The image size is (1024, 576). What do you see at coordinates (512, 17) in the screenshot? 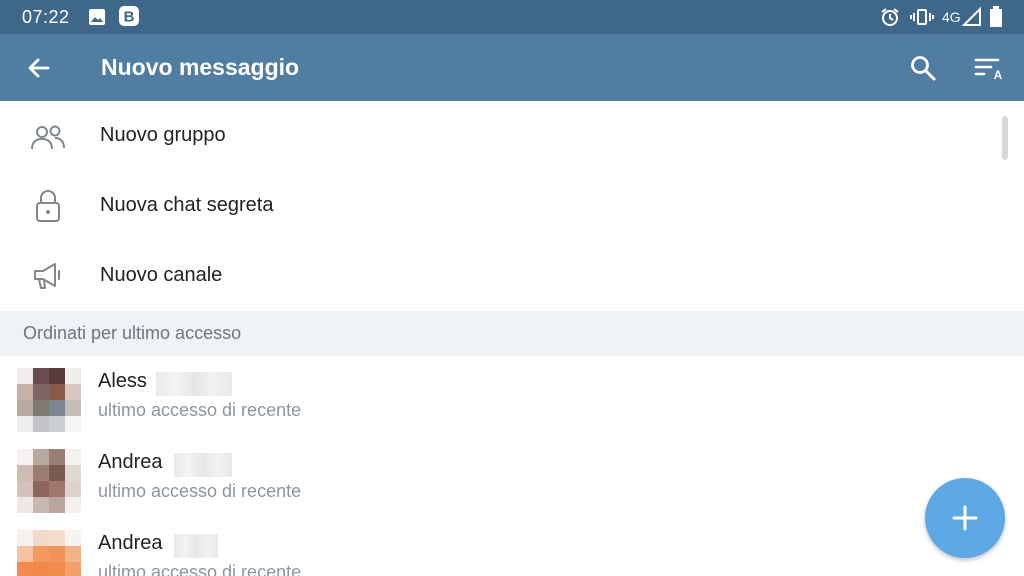
I see `status-bar: 07:22 B 4G` at bounding box center [512, 17].